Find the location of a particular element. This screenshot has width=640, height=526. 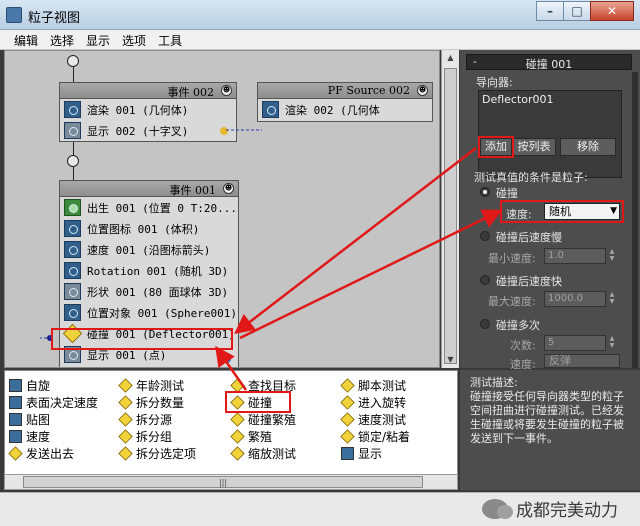

slow-after-collision-radio is located at coordinates (485, 236).